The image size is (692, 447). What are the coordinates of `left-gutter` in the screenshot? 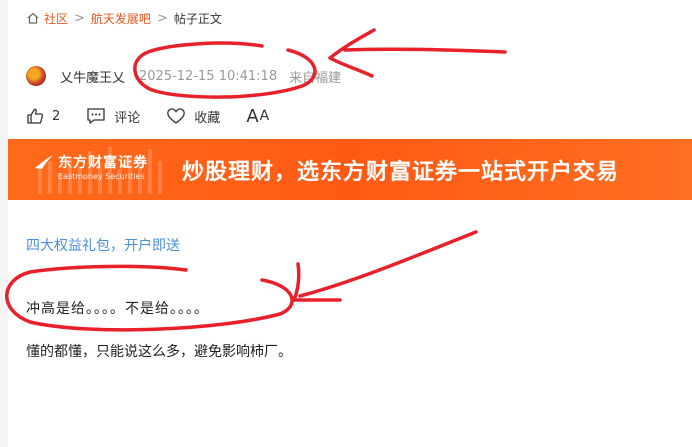 It's located at (4, 223).